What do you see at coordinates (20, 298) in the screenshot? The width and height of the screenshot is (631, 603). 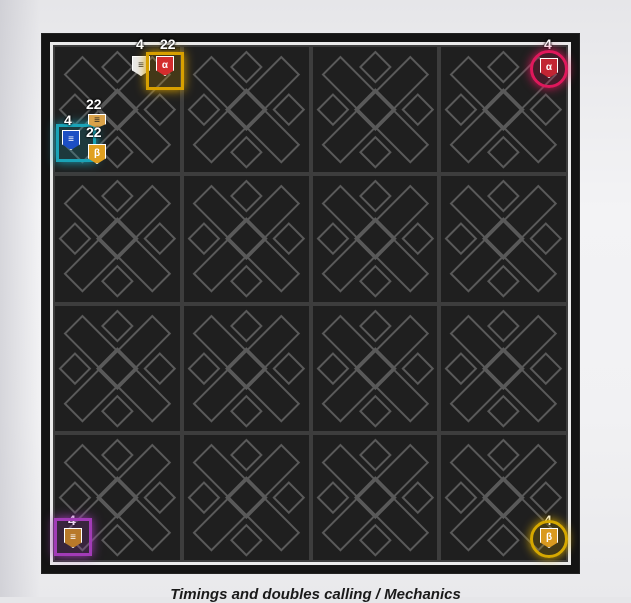 I see `background-vignette` at bounding box center [20, 298].